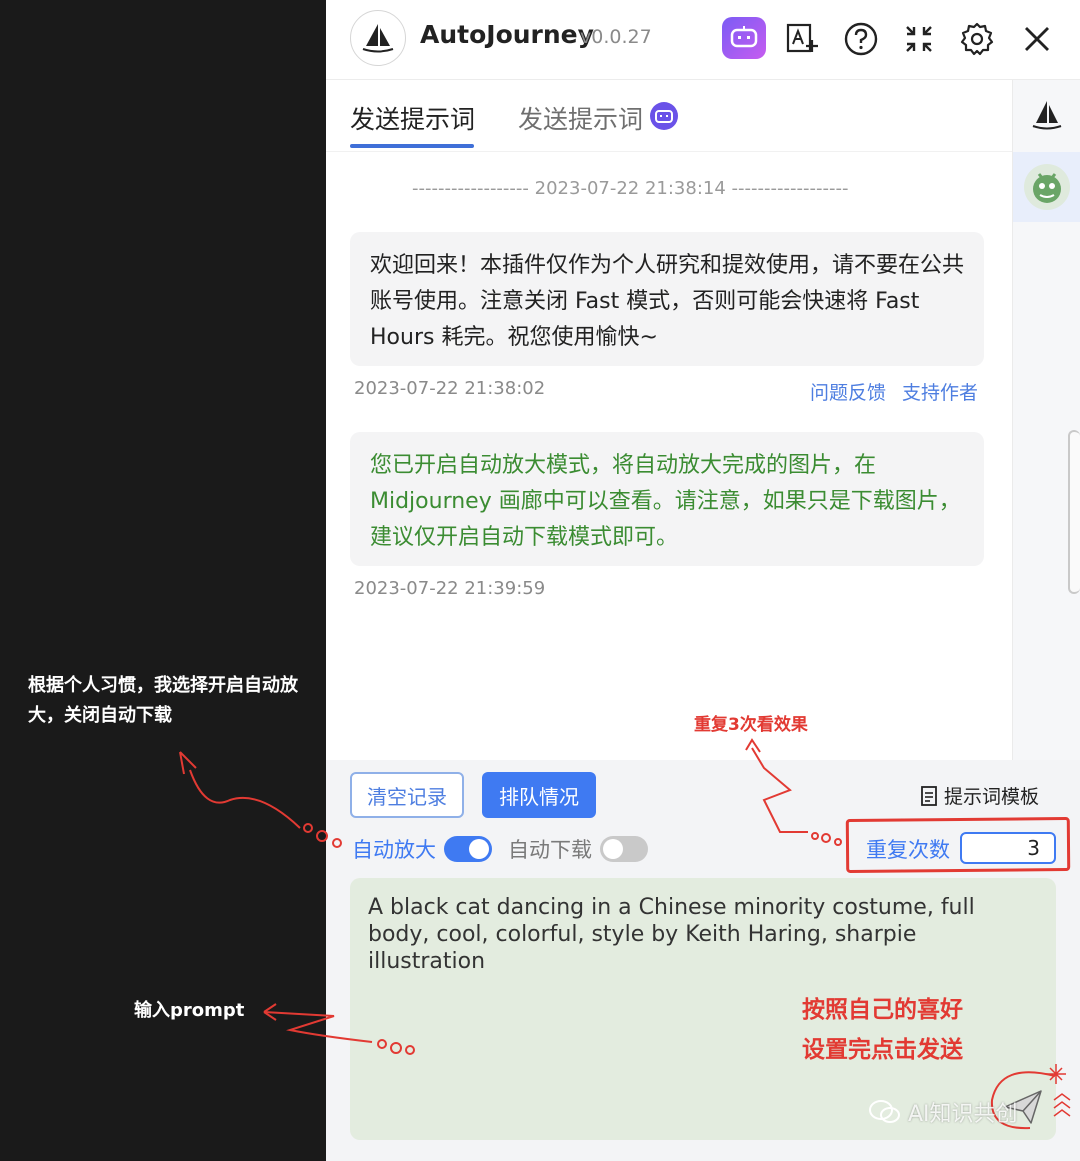  What do you see at coordinates (884, 1111) in the screenshot?
I see `wechat-icon` at bounding box center [884, 1111].